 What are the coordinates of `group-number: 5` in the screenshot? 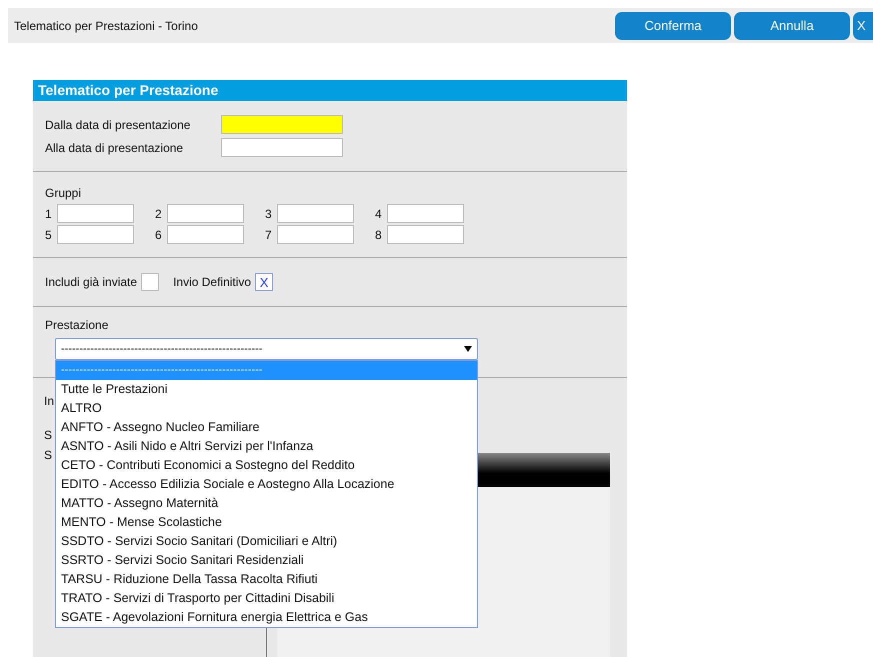 It's located at (49, 235).